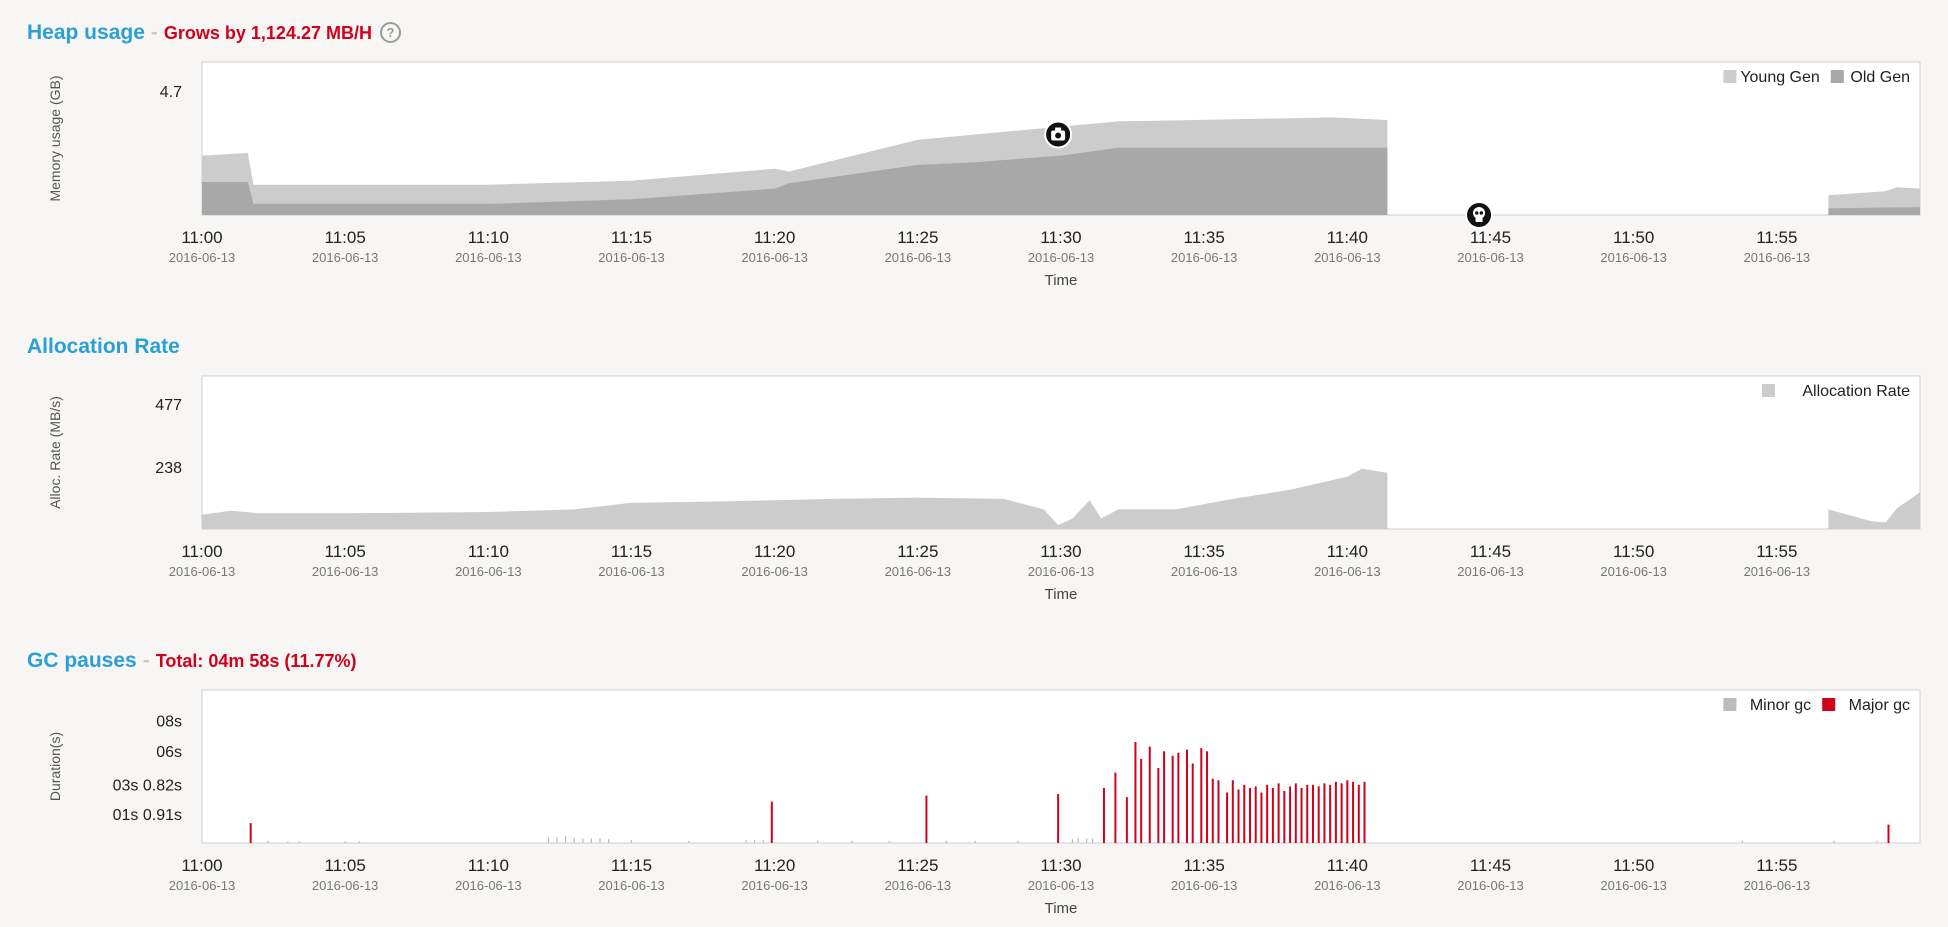  Describe the element at coordinates (169, 752) in the screenshot. I see `y-tick-label: 06s` at that location.